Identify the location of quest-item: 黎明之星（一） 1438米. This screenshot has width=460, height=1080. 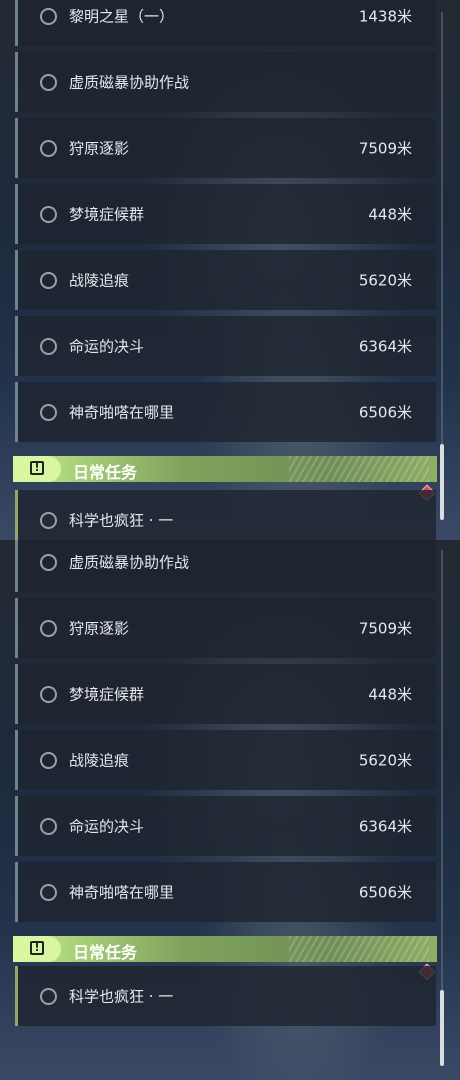
(225, 23).